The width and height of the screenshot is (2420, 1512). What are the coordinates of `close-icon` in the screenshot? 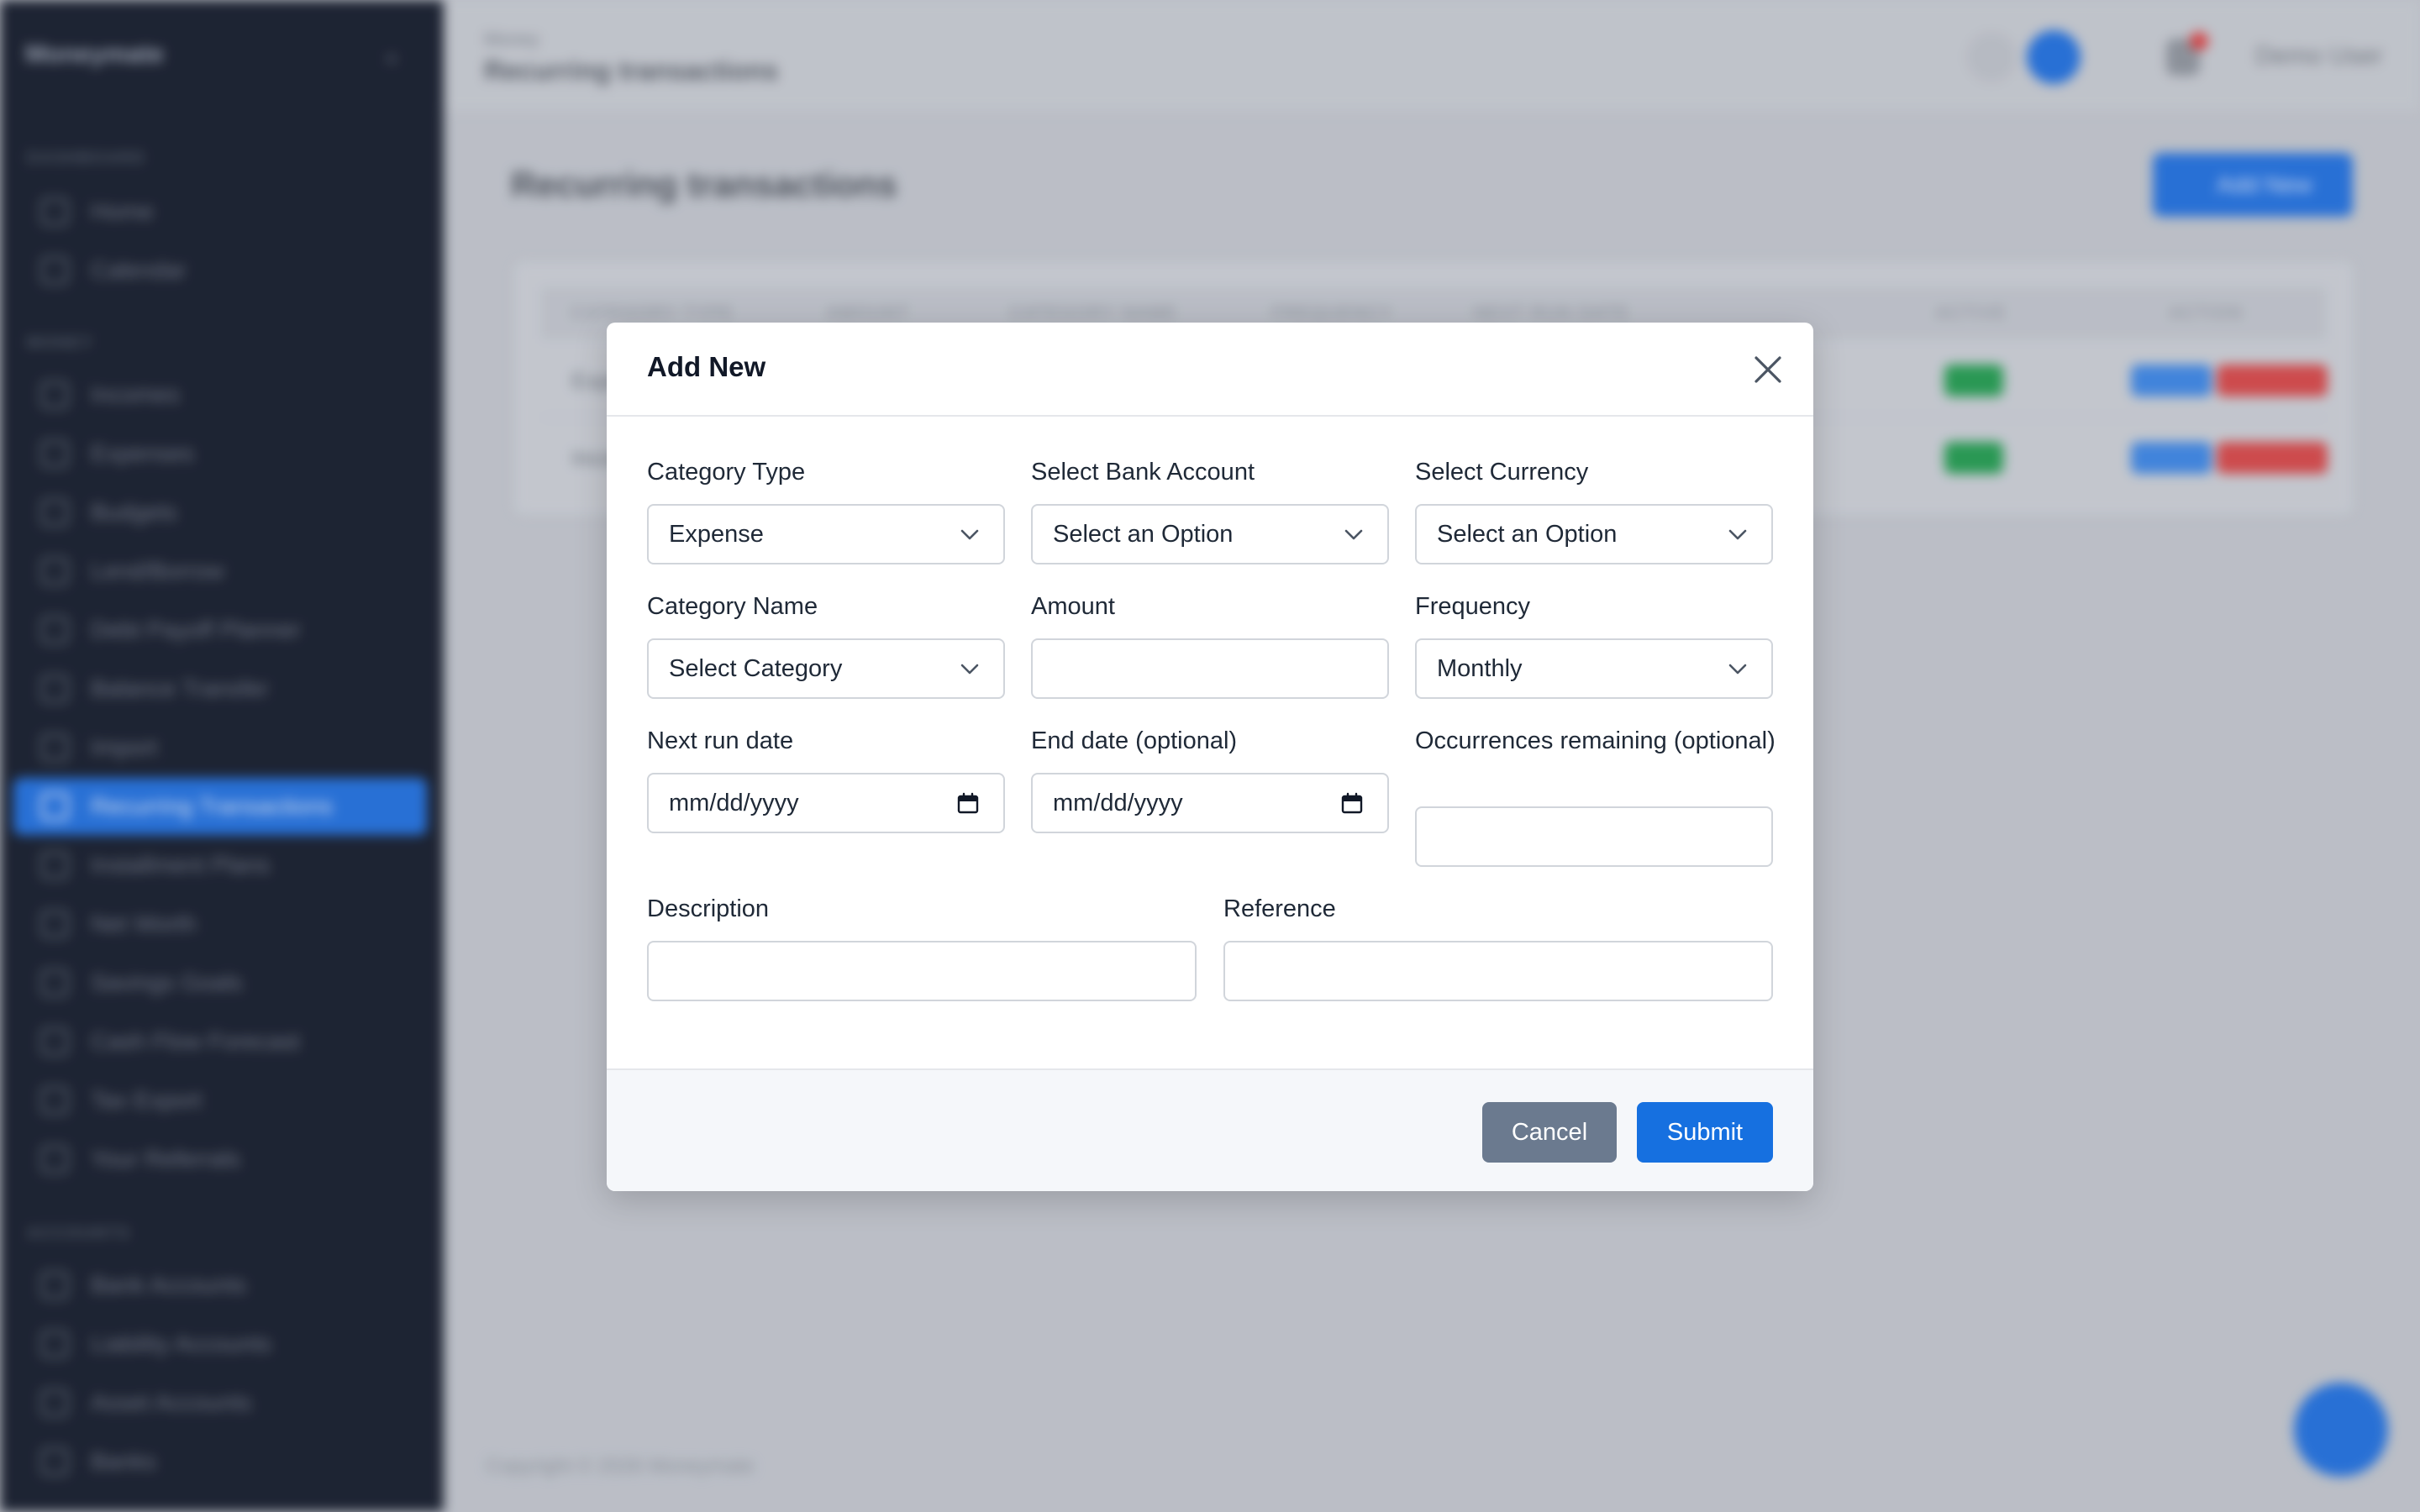 It's located at (1767, 369).